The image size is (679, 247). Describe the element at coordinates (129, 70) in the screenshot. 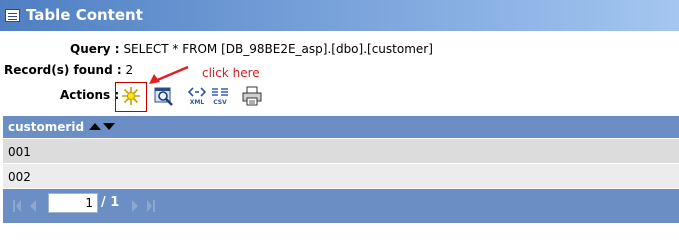

I see `records-value: 2` at that location.